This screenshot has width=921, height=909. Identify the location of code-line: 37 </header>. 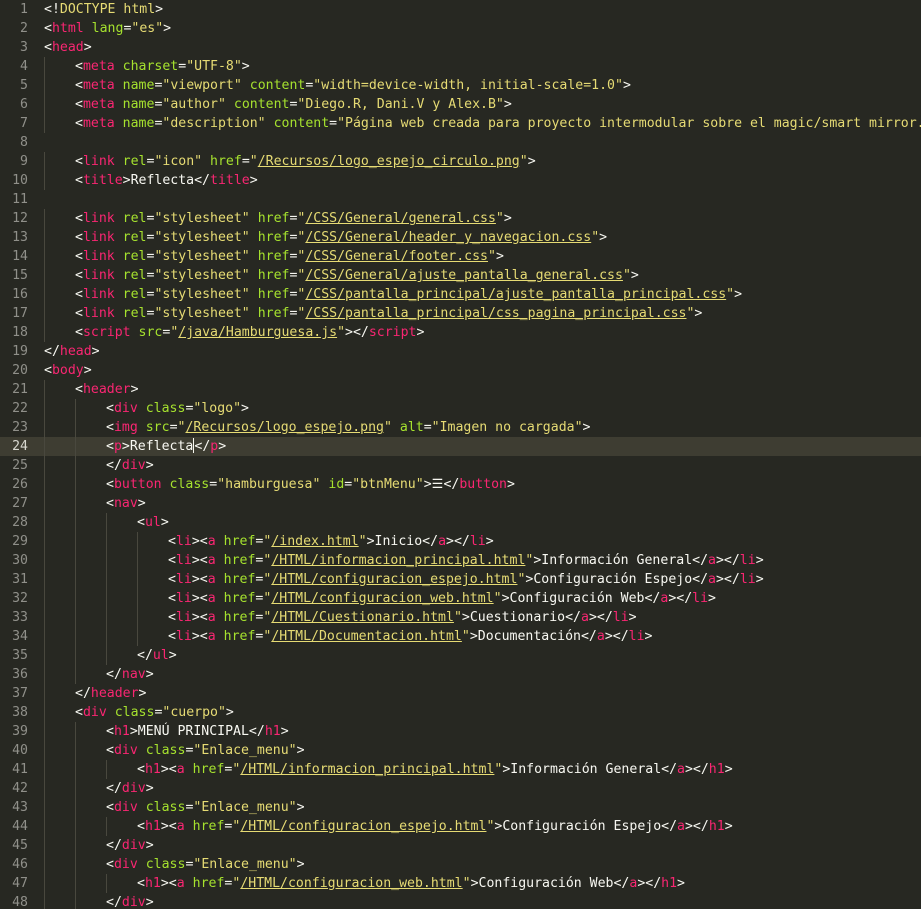
(460, 693).